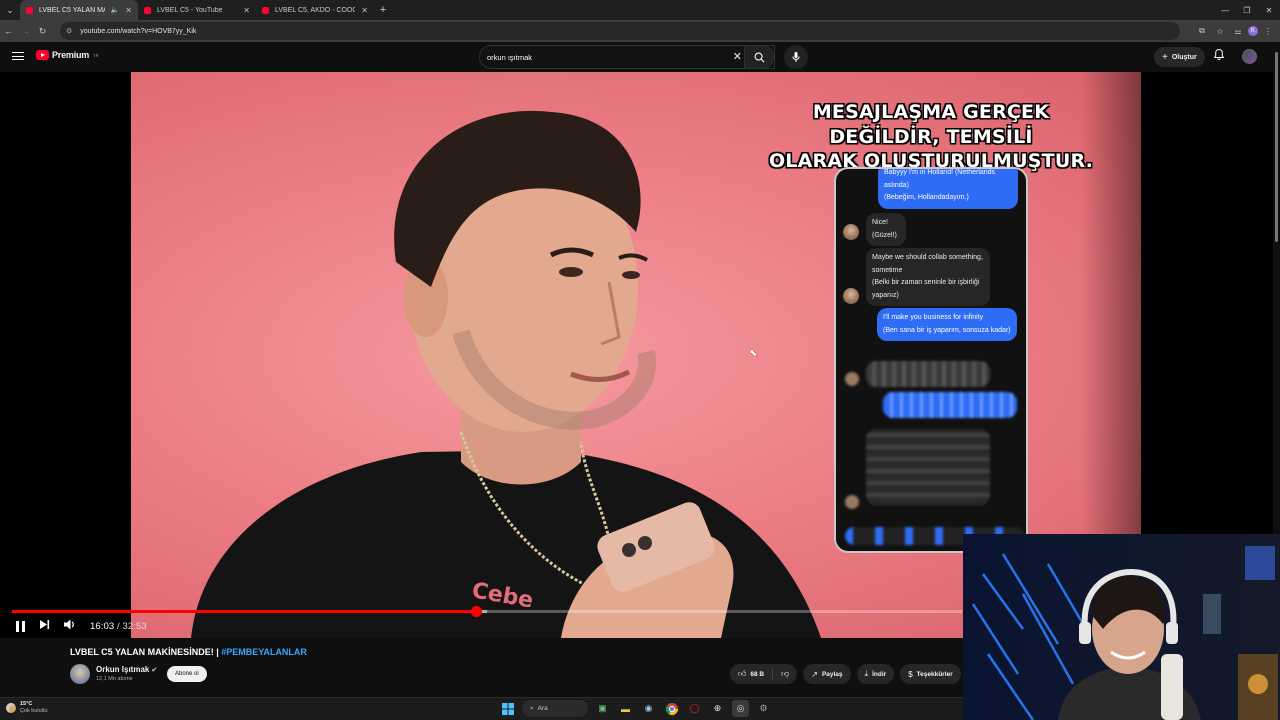 Image resolution: width=1280 pixels, height=720 pixels. I want to click on taskbar-search: ⌕ Ara, so click(555, 708).